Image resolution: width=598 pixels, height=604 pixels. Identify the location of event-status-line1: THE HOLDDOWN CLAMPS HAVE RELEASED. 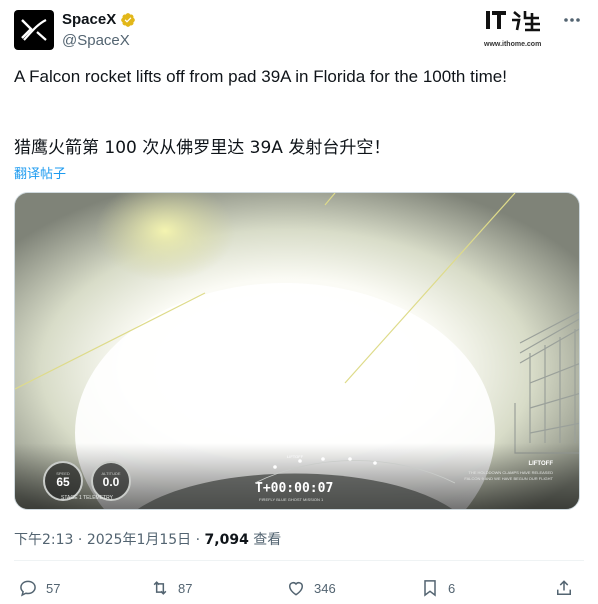
(510, 472).